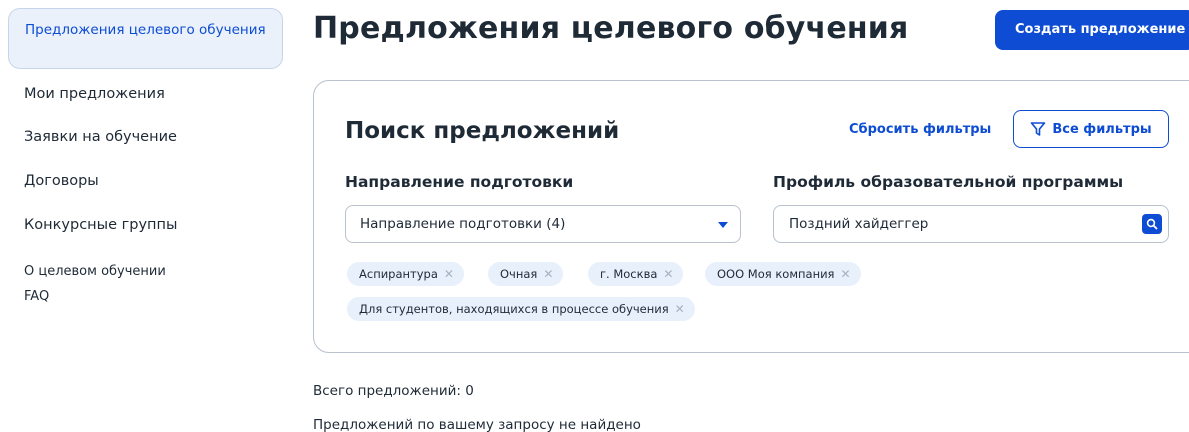 Image resolution: width=1189 pixels, height=432 pixels. I want to click on filter-icon, so click(1038, 129).